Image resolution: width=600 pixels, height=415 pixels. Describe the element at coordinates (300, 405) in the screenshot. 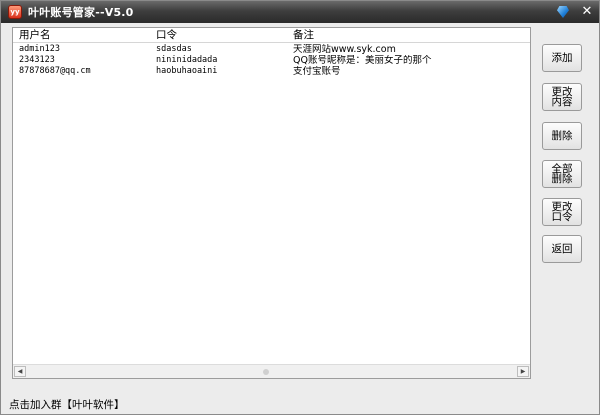

I see `join-group-link: 点击加入群【叶叶软件】` at that location.